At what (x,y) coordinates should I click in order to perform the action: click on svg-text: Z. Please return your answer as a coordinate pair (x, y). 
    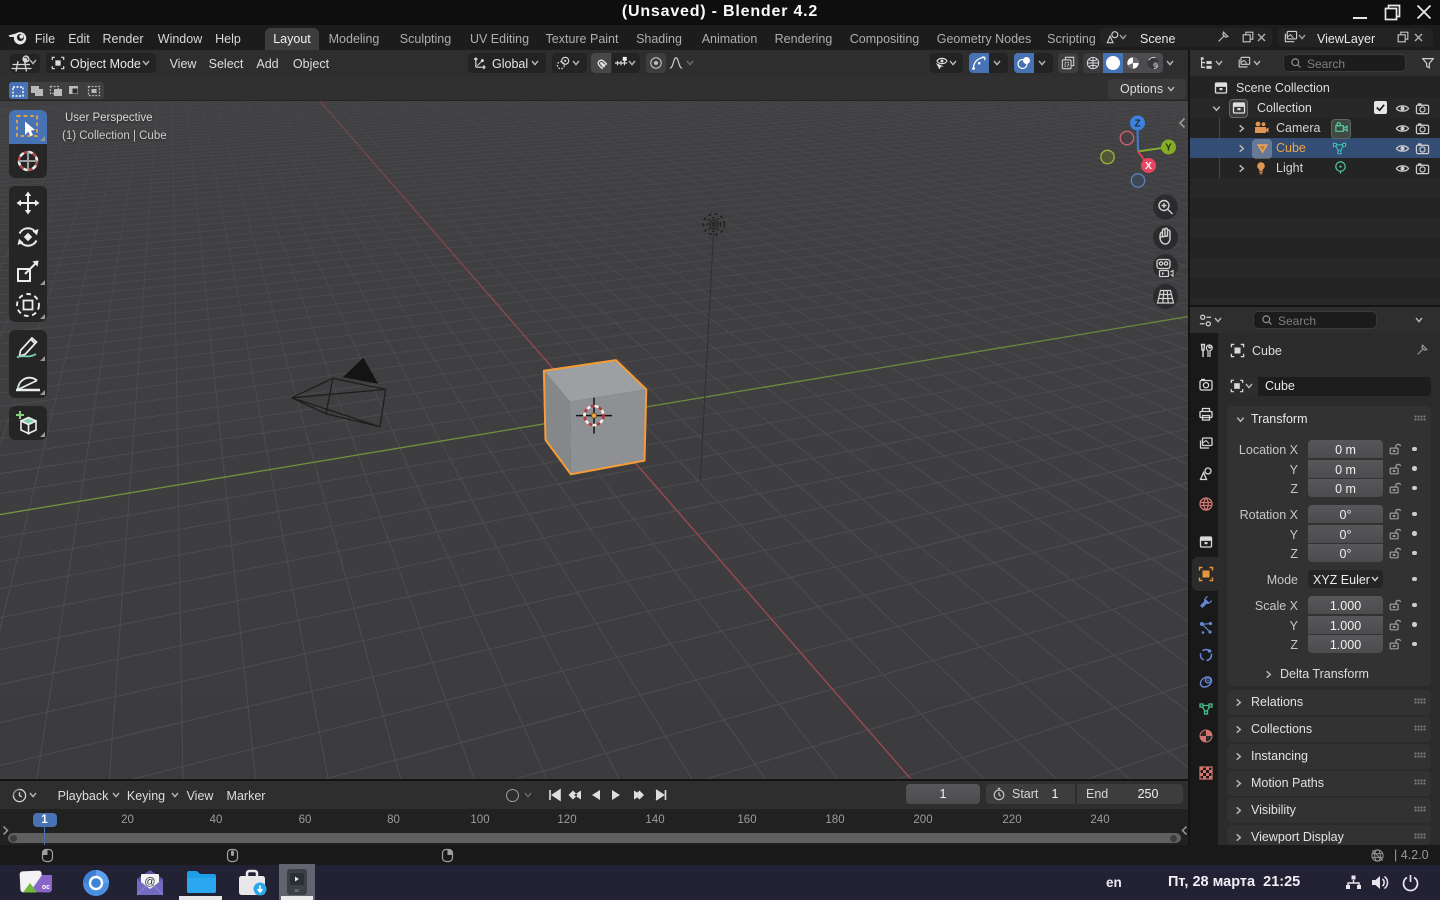
    Looking at the image, I should click on (1137, 124).